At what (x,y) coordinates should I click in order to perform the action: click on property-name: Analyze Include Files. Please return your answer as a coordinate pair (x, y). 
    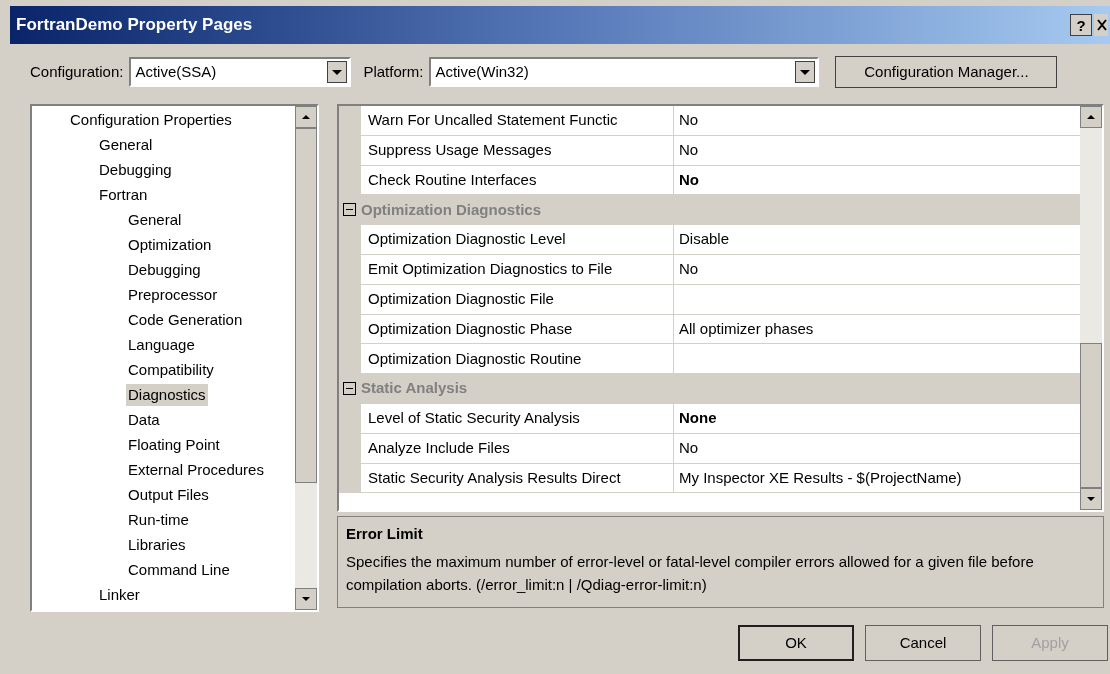
    Looking at the image, I should click on (517, 448).